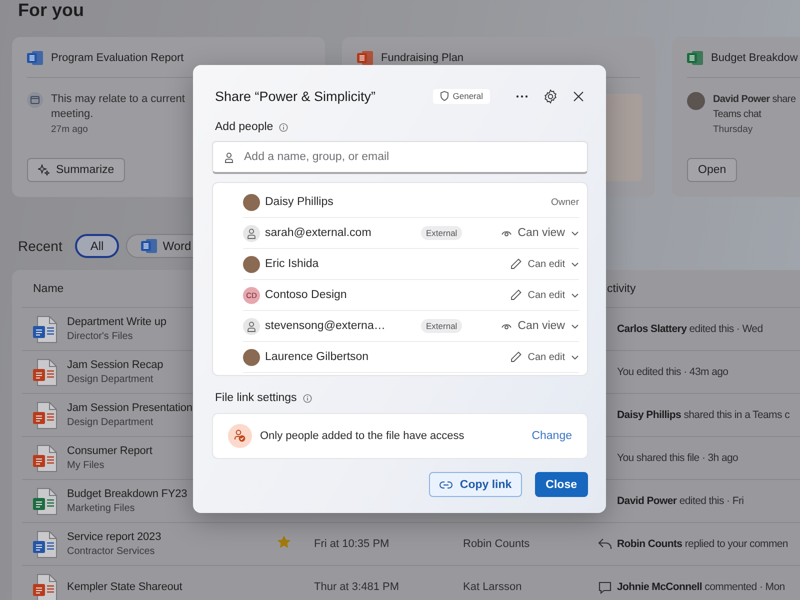 The width and height of the screenshot is (800, 600). Describe the element at coordinates (118, 107) in the screenshot. I see `suggestion-text: This may relate to a current meeting.` at that location.